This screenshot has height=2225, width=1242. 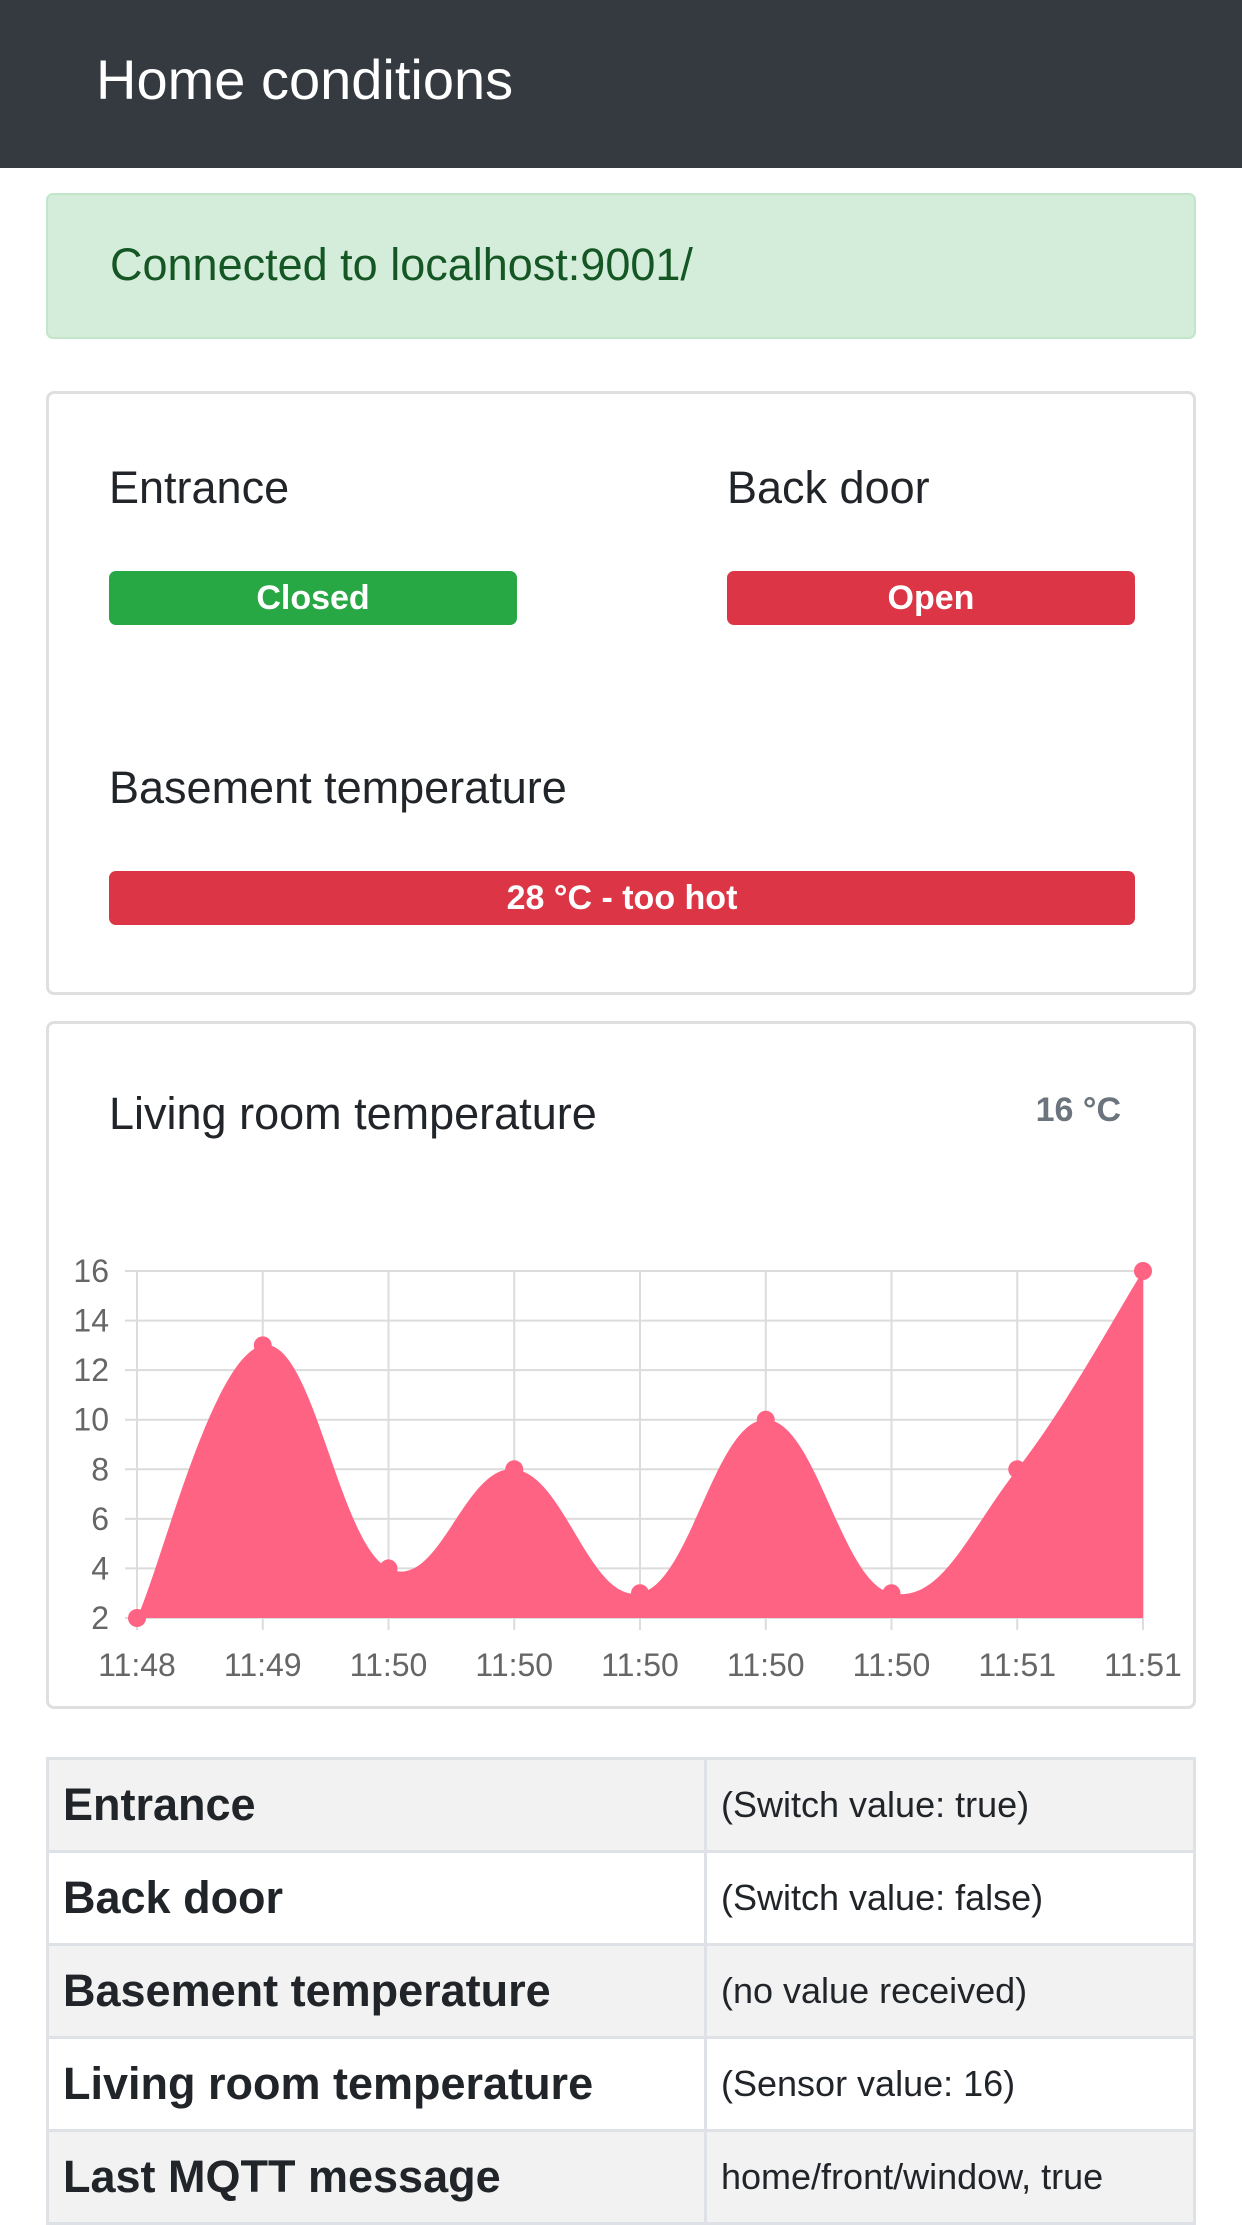 I want to click on basement-temperature-badge: 28 °C - too hot, so click(x=622, y=898).